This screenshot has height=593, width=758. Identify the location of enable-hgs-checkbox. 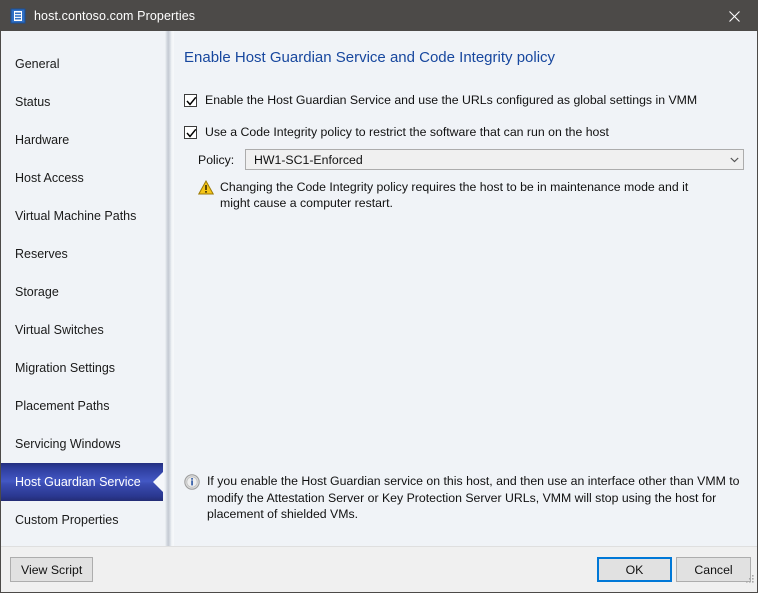
(190, 100).